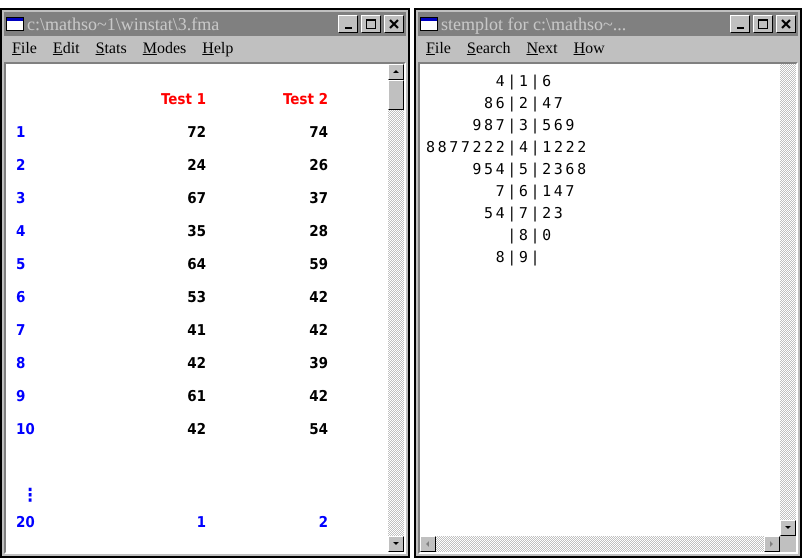 The height and width of the screenshot is (558, 802). What do you see at coordinates (183, 99) in the screenshot?
I see `column-header: Test 1` at bounding box center [183, 99].